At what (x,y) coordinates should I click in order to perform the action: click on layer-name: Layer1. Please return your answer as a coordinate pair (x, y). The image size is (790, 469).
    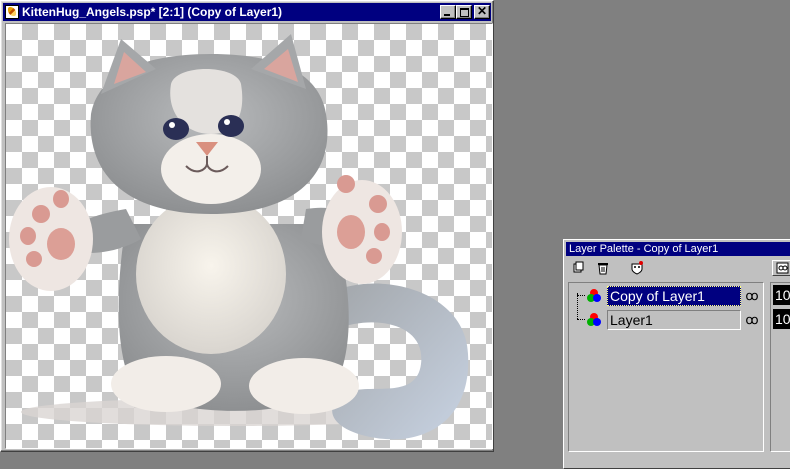
    Looking at the image, I should click on (674, 320).